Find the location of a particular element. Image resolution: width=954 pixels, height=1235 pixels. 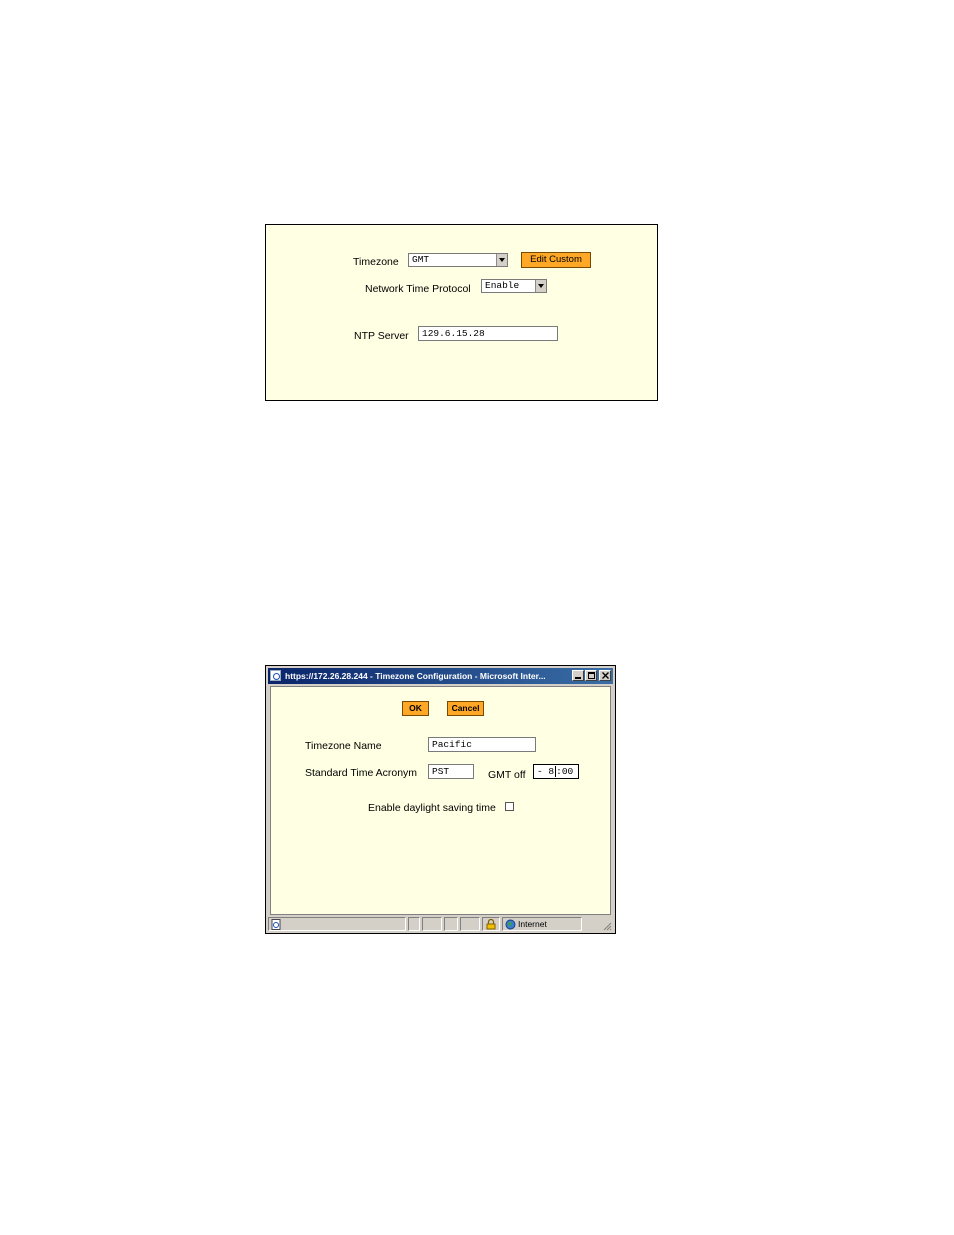

gmt-offset-label: GMT off is located at coordinates (507, 775).